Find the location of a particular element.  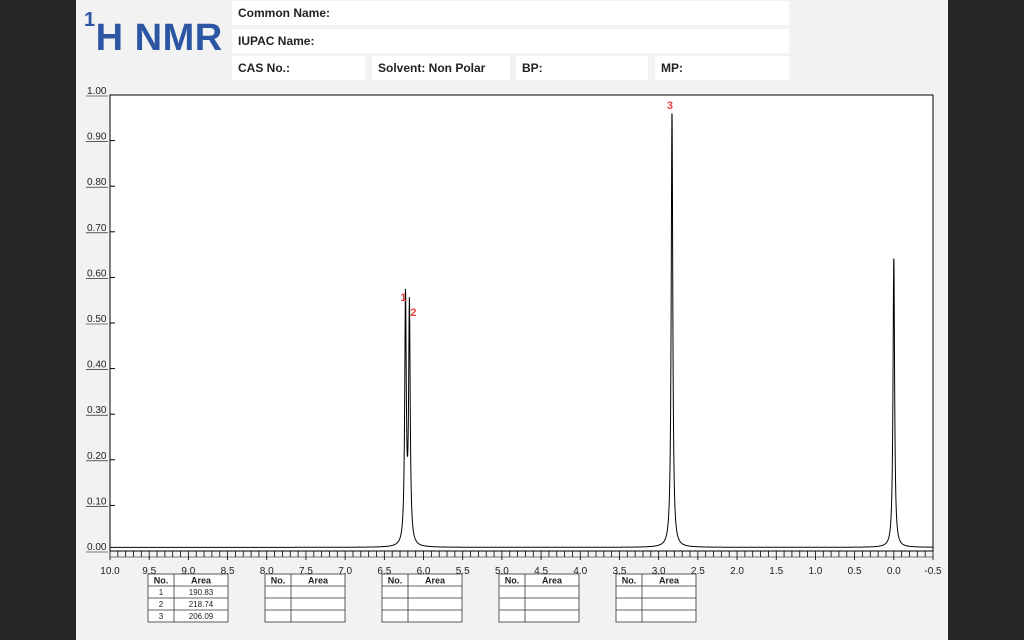

peak-table-5: No. Area is located at coordinates (656, 598).